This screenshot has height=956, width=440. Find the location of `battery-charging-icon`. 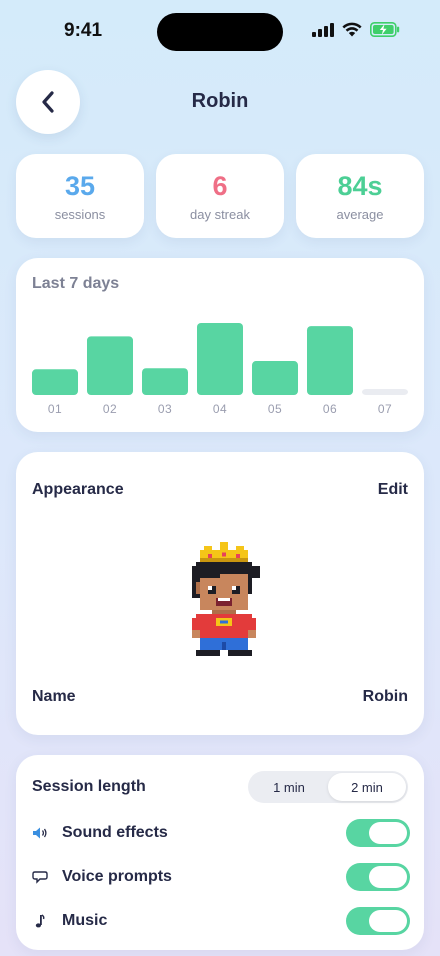

battery-charging-icon is located at coordinates (385, 29).